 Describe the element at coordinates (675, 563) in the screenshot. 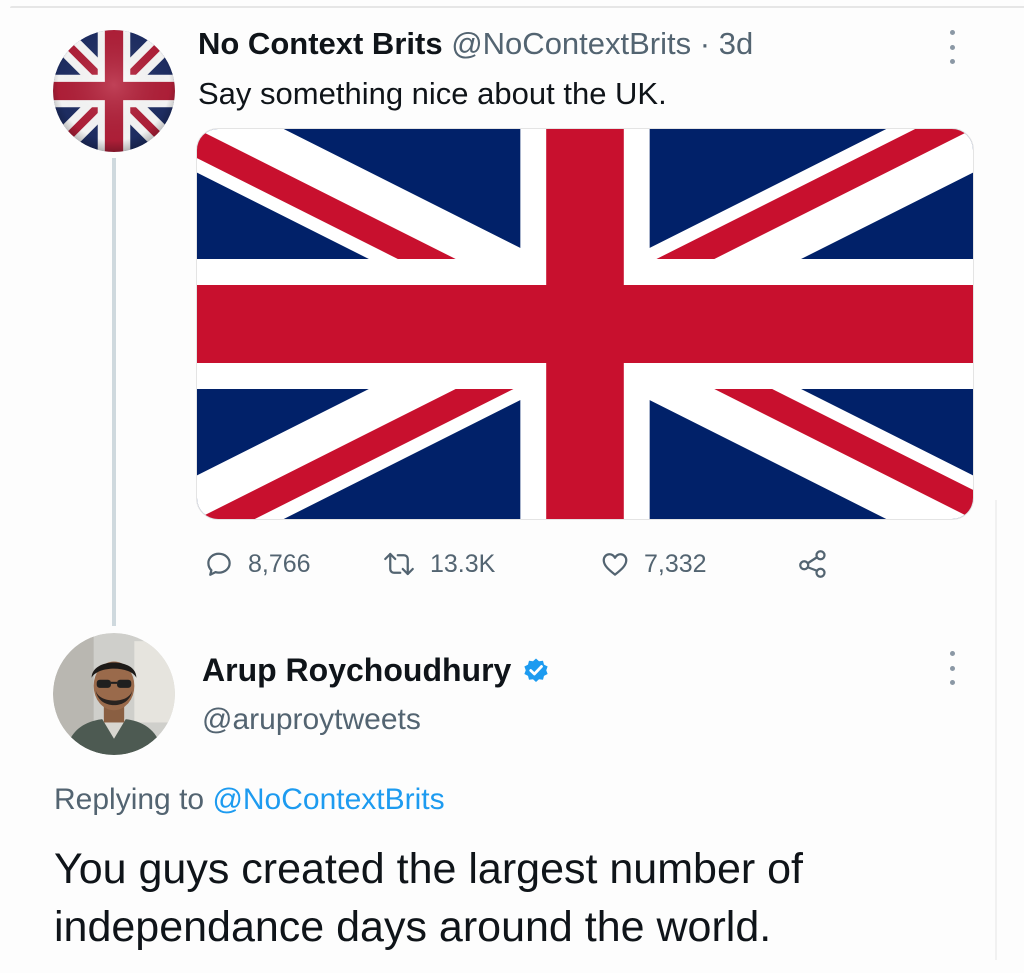

I see `like-count: 7,332` at that location.